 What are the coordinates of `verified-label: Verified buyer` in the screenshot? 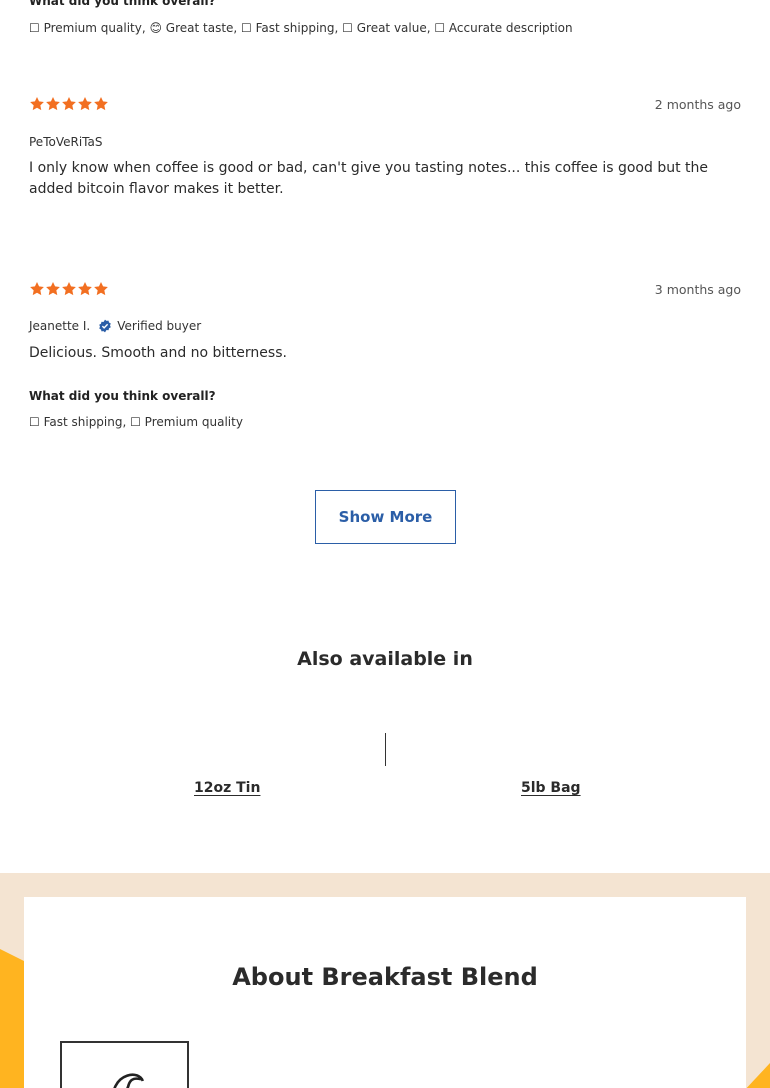 It's located at (159, 326).